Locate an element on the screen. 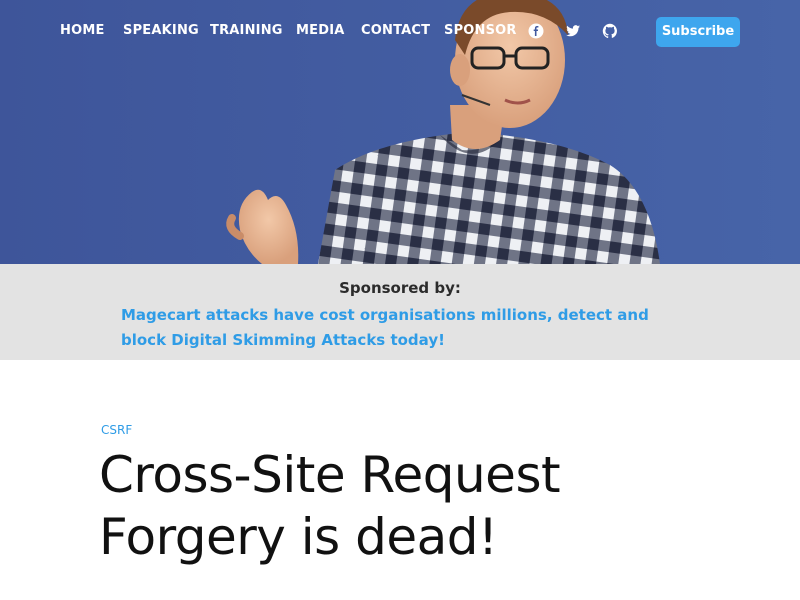 This screenshot has width=800, height=600. nav-home: HOME is located at coordinates (82, 30).